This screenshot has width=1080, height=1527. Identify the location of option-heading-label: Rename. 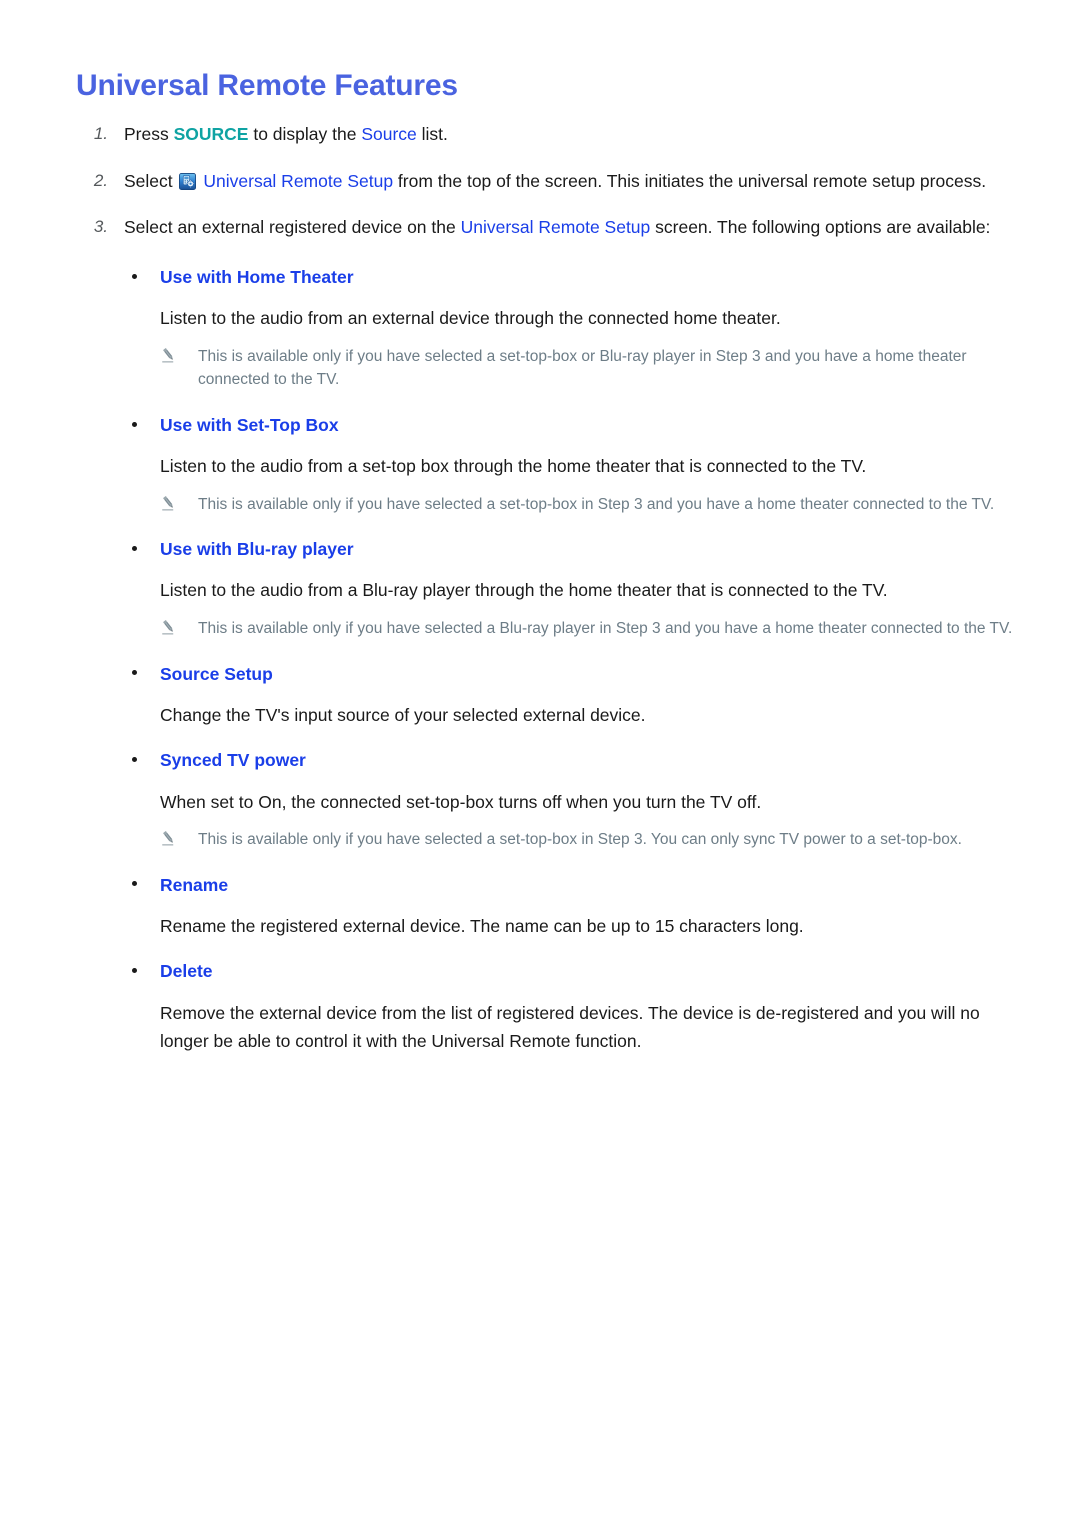
(194, 884).